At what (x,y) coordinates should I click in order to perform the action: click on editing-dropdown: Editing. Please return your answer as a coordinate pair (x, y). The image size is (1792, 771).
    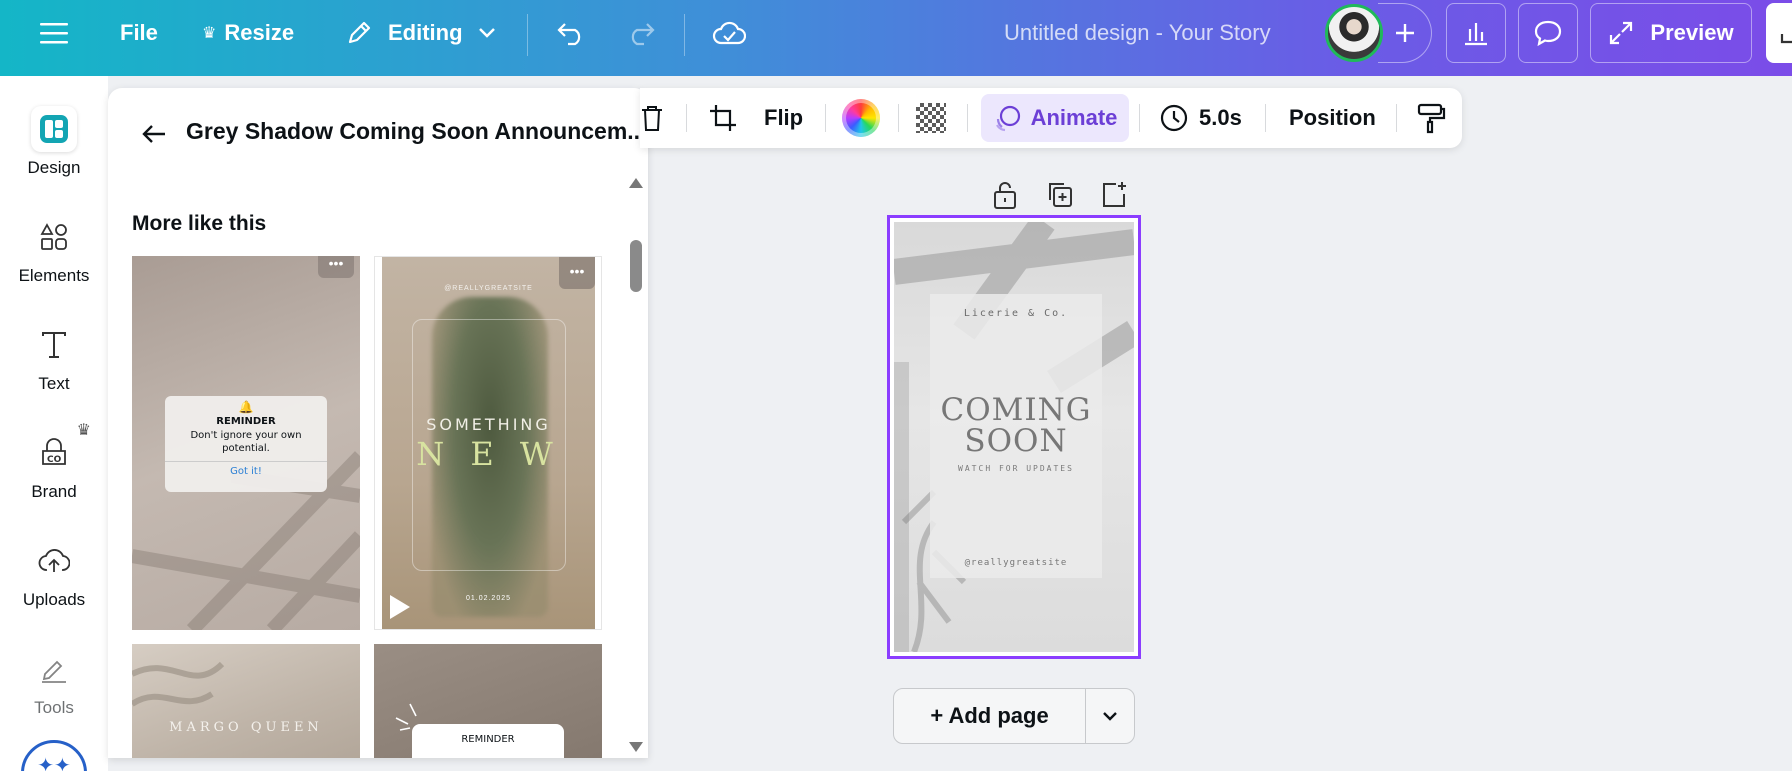
    Looking at the image, I should click on (420, 33).